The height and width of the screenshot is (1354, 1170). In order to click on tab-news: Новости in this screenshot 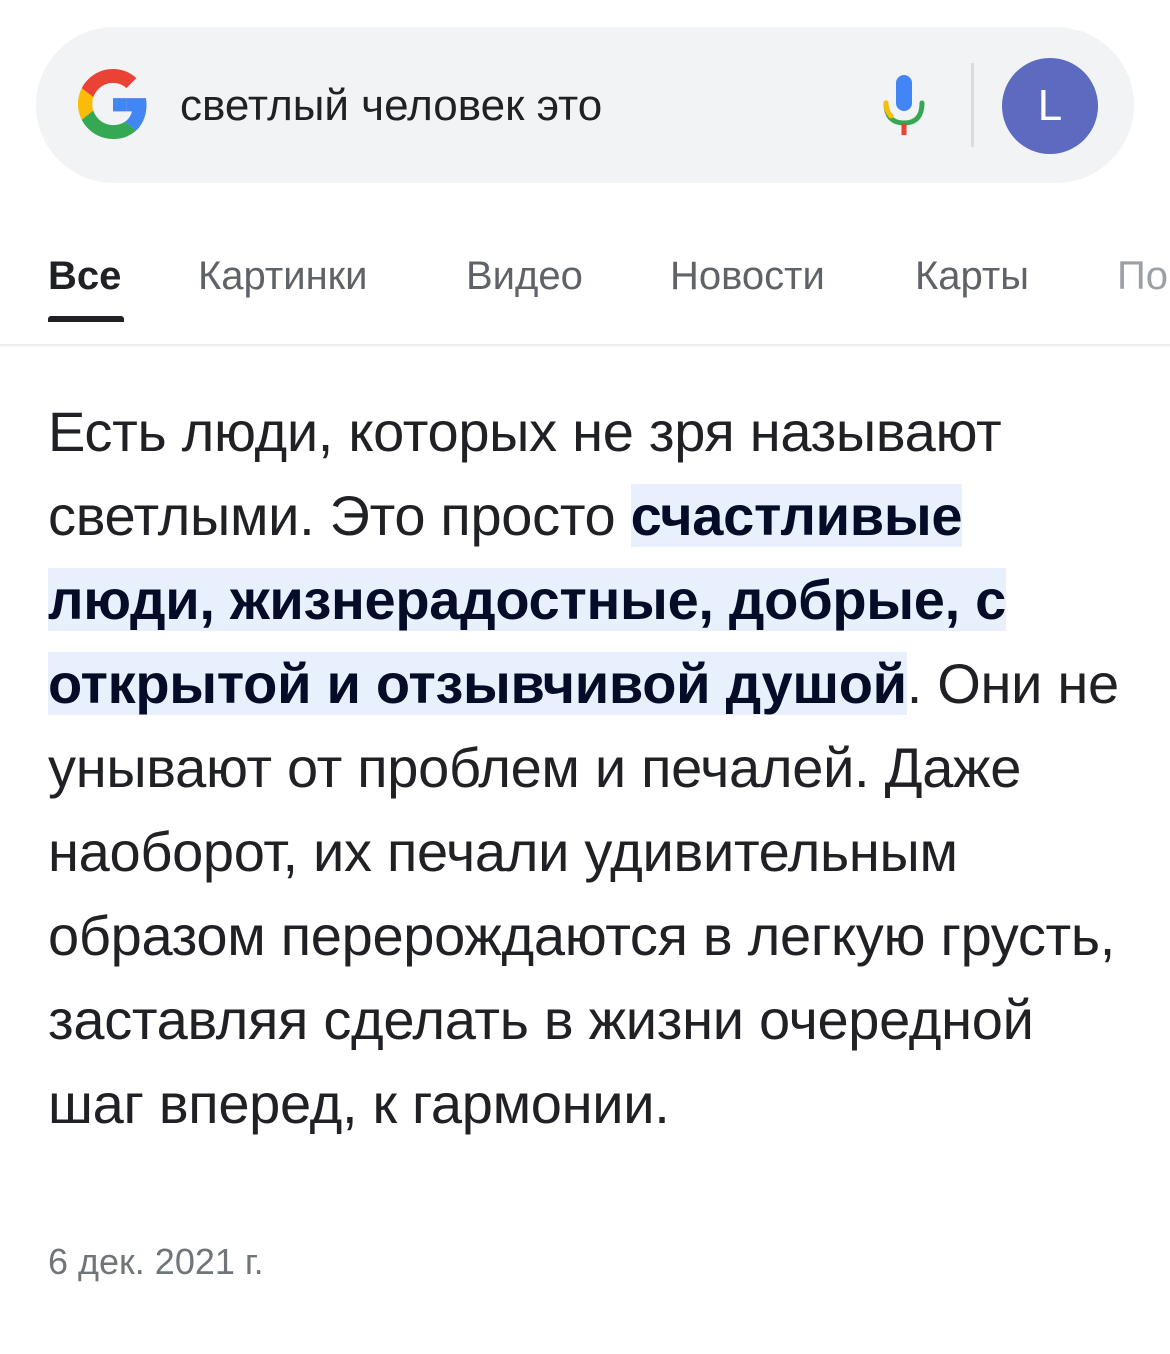, I will do `click(747, 276)`.